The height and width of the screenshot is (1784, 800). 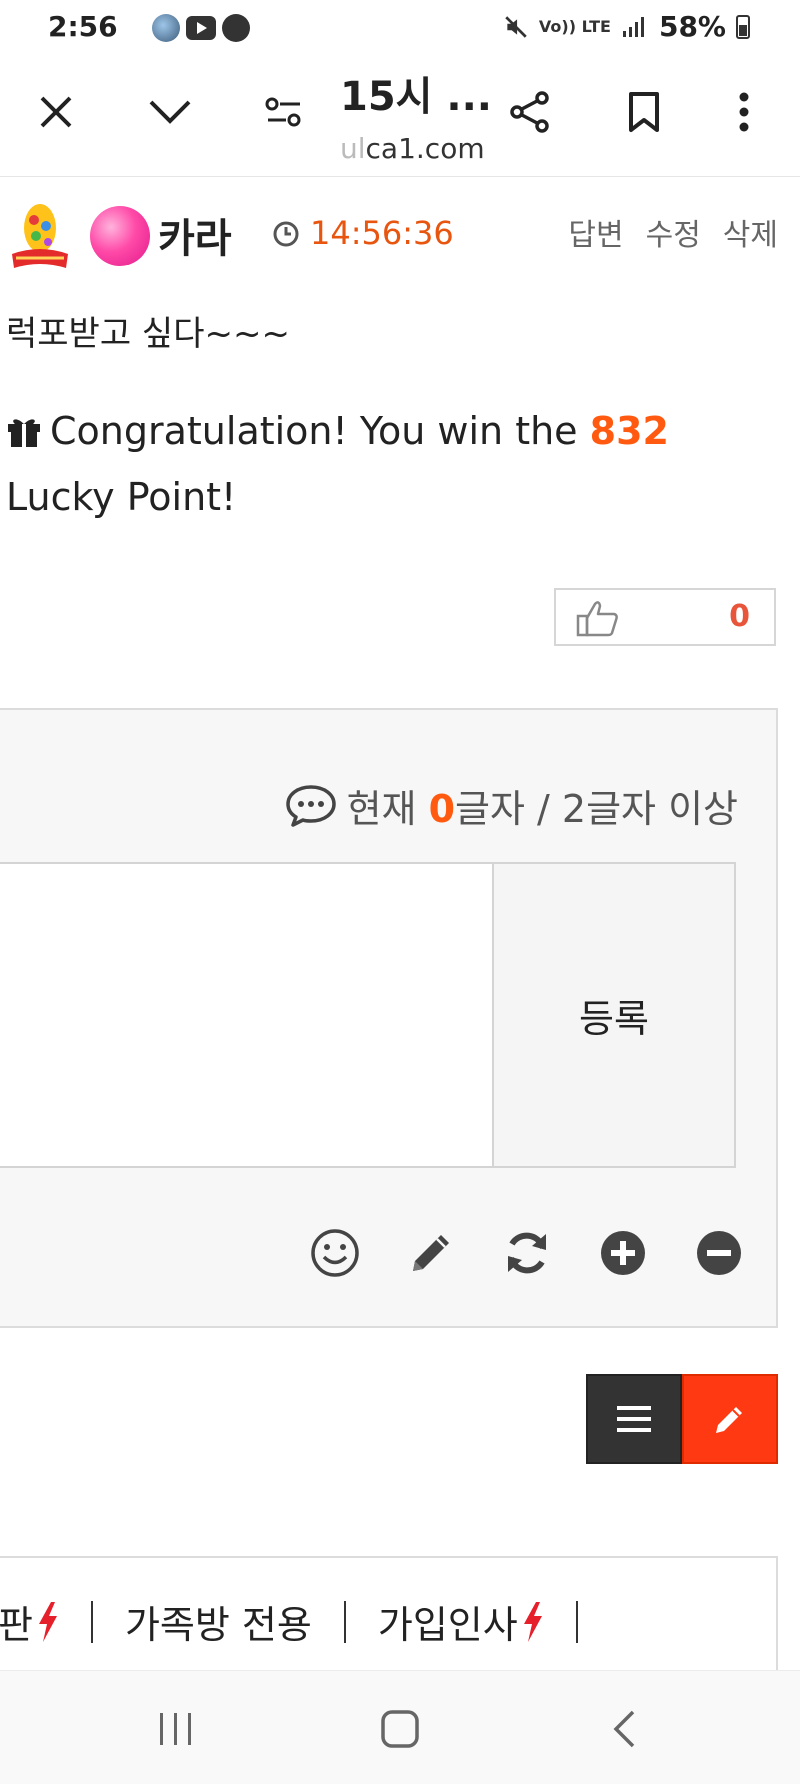 What do you see at coordinates (195, 235) in the screenshot?
I see `comment-author: 카라` at bounding box center [195, 235].